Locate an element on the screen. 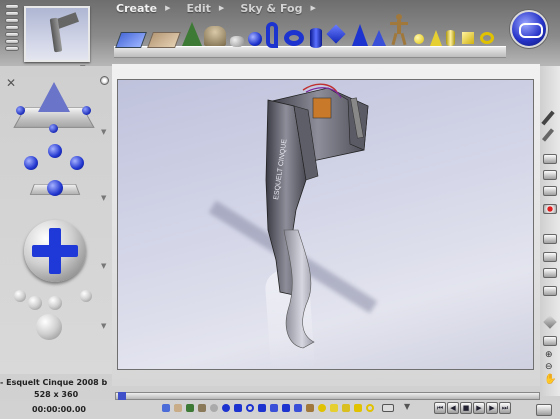 This screenshot has height=419, width=560. trackball-control is located at coordinates (55, 251).